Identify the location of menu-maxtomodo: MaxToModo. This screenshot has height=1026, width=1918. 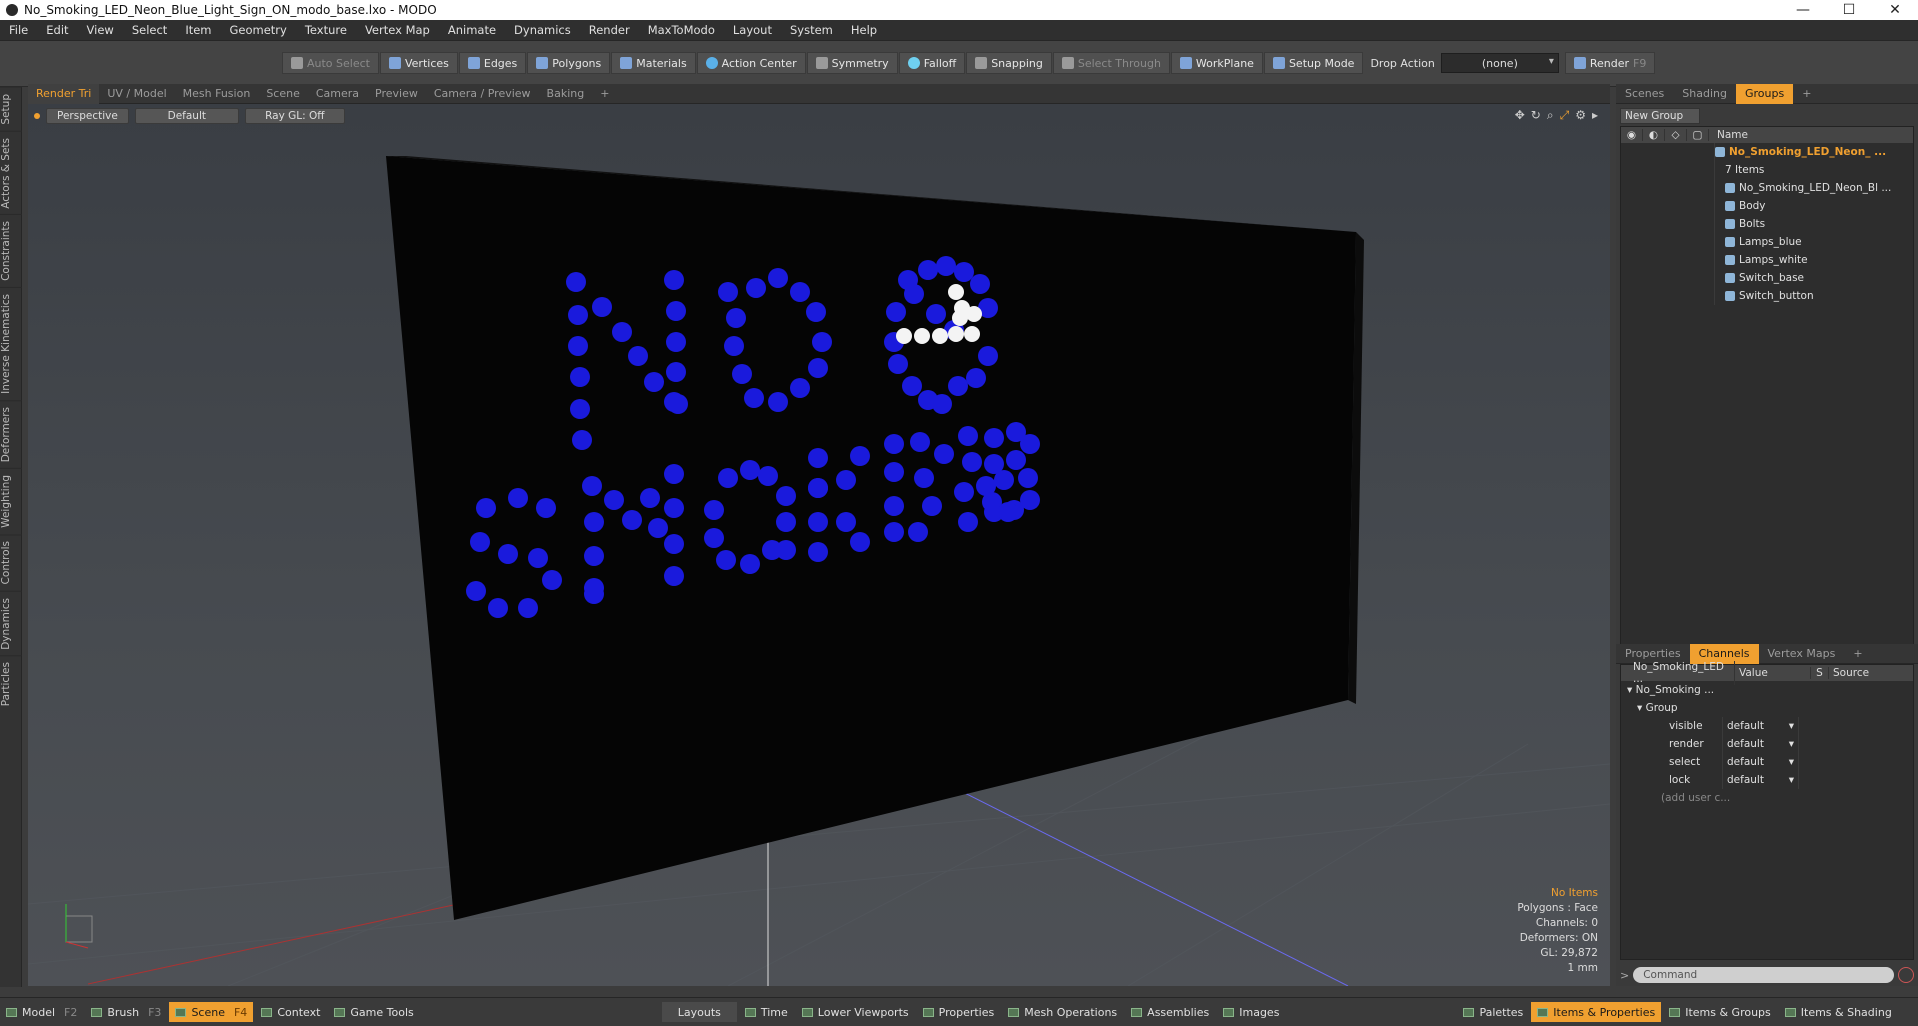
(681, 30).